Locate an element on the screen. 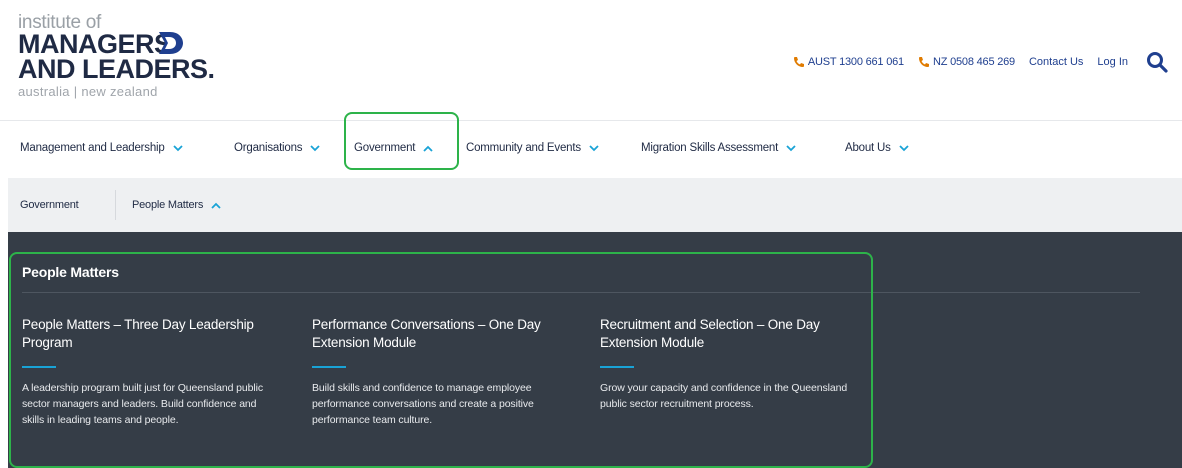 This screenshot has height=468, width=1182. nav-item-label: Community and Events is located at coordinates (523, 148).